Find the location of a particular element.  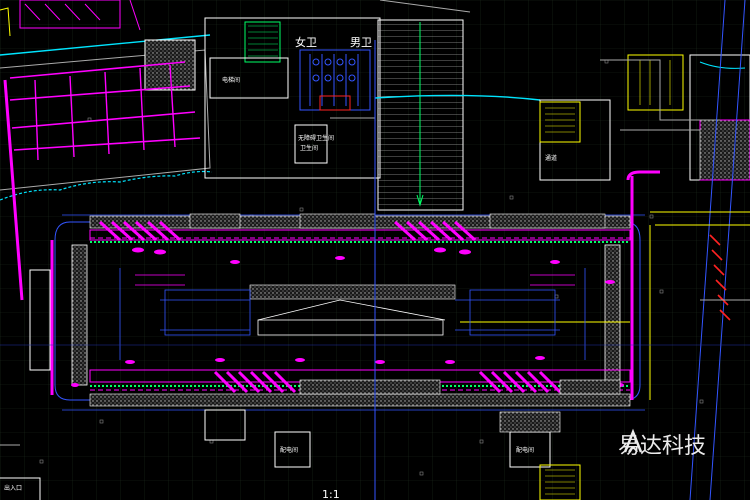

label-room-6: 配电间 is located at coordinates (525, 450).